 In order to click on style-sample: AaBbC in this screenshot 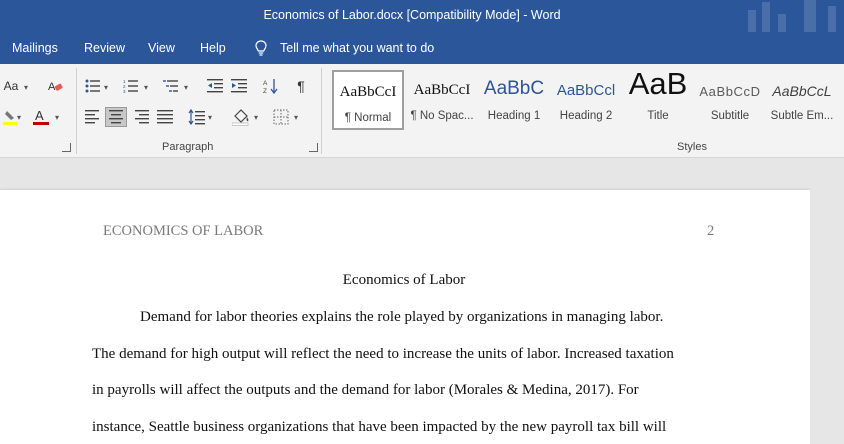, I will do `click(514, 88)`.